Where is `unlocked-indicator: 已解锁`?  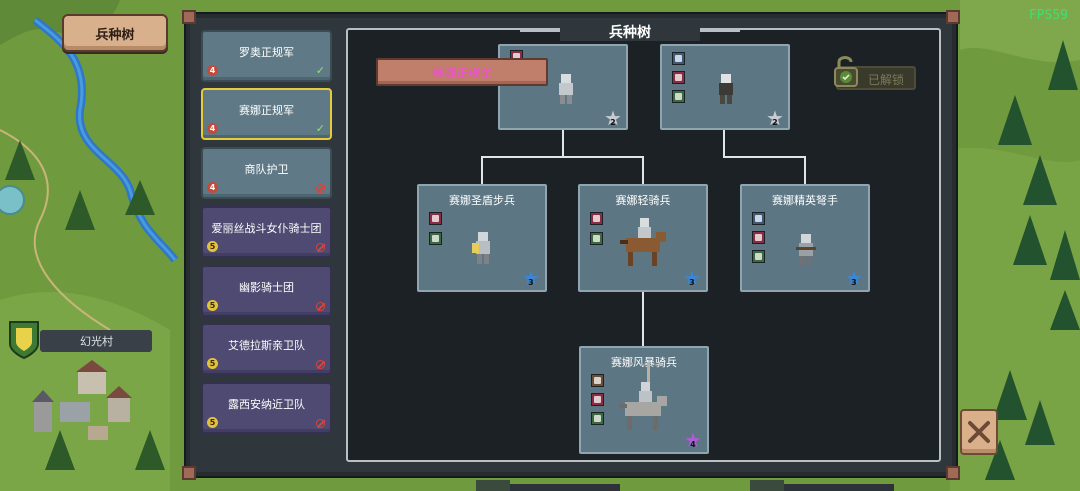
unlocked-indicator: 已解锁 is located at coordinates (875, 73).